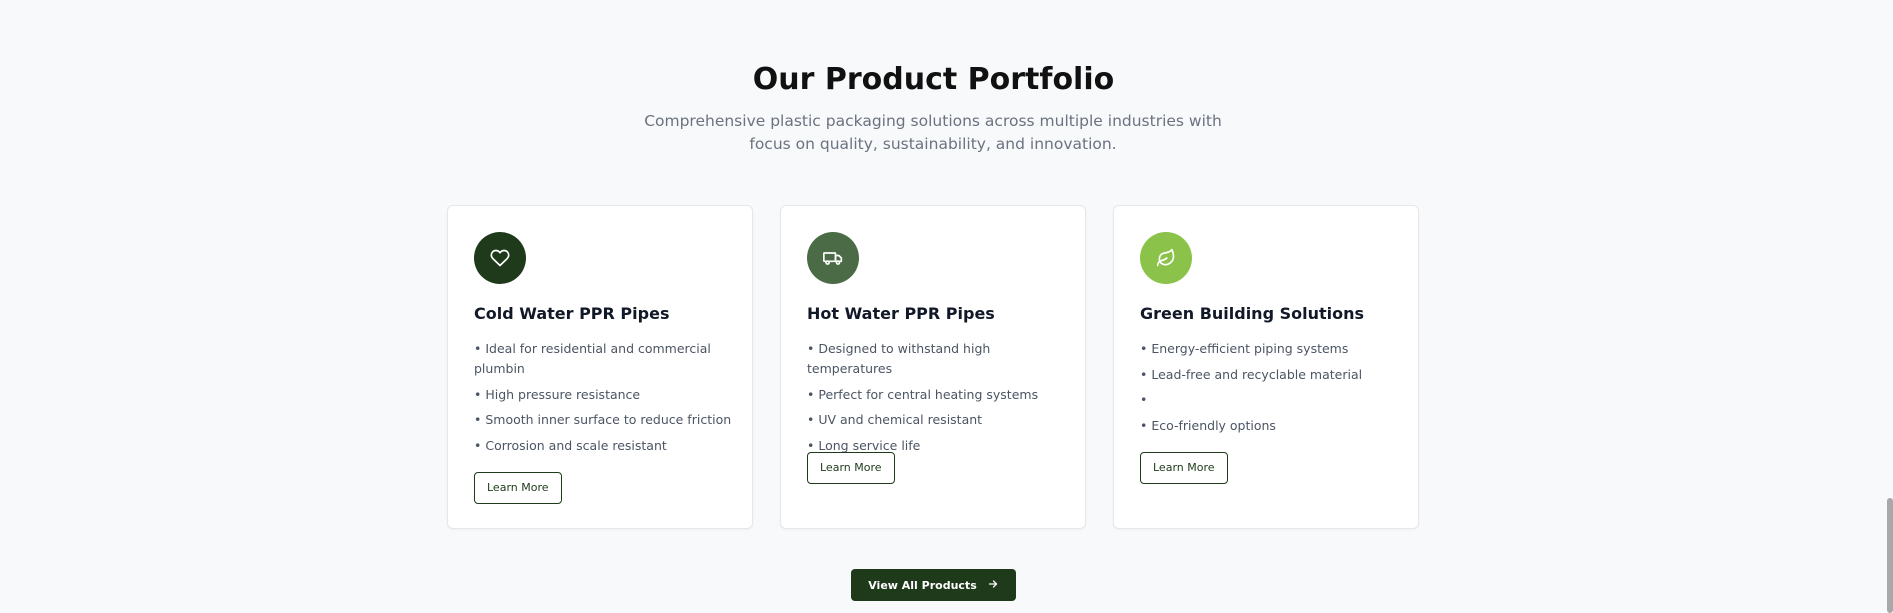 This screenshot has height=613, width=1893. Describe the element at coordinates (1208, 425) in the screenshot. I see `feature-item: • Eco-friendly options` at that location.